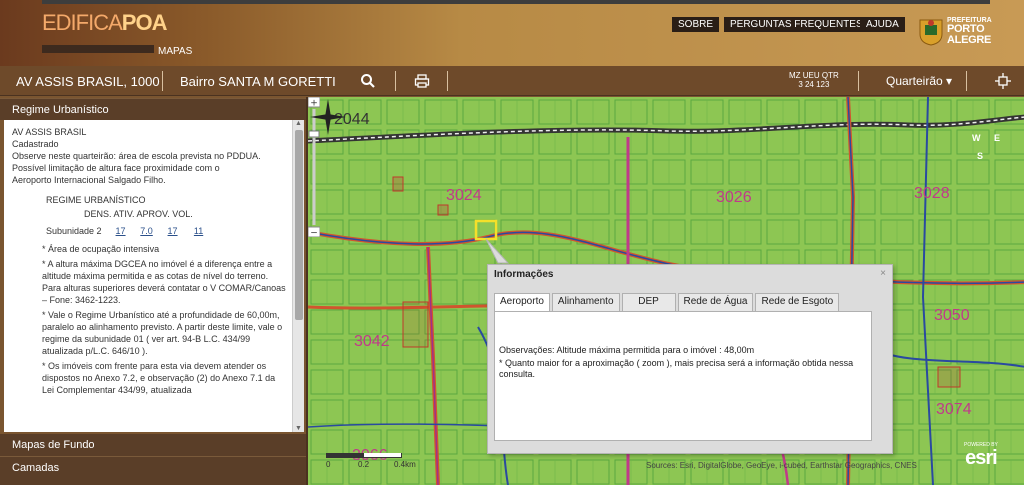 This screenshot has height=485, width=1024. Describe the element at coordinates (797, 302) in the screenshot. I see `tab-rede-de-esgoto: Rede de Esgoto` at that location.